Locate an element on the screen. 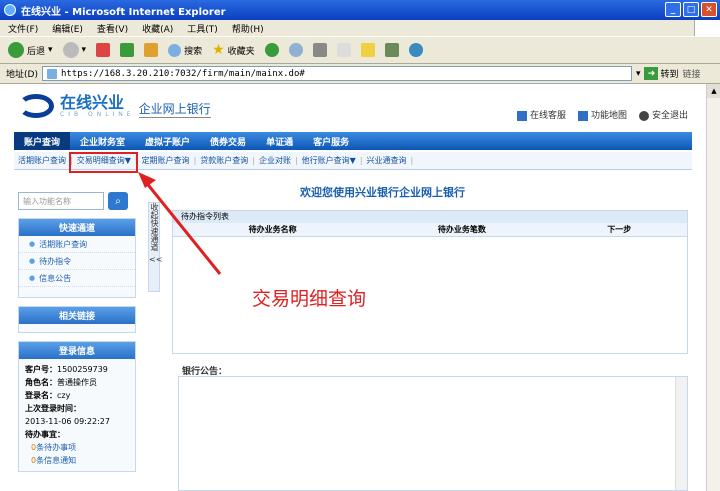 The height and width of the screenshot is (491, 720). stop-icon is located at coordinates (103, 50).